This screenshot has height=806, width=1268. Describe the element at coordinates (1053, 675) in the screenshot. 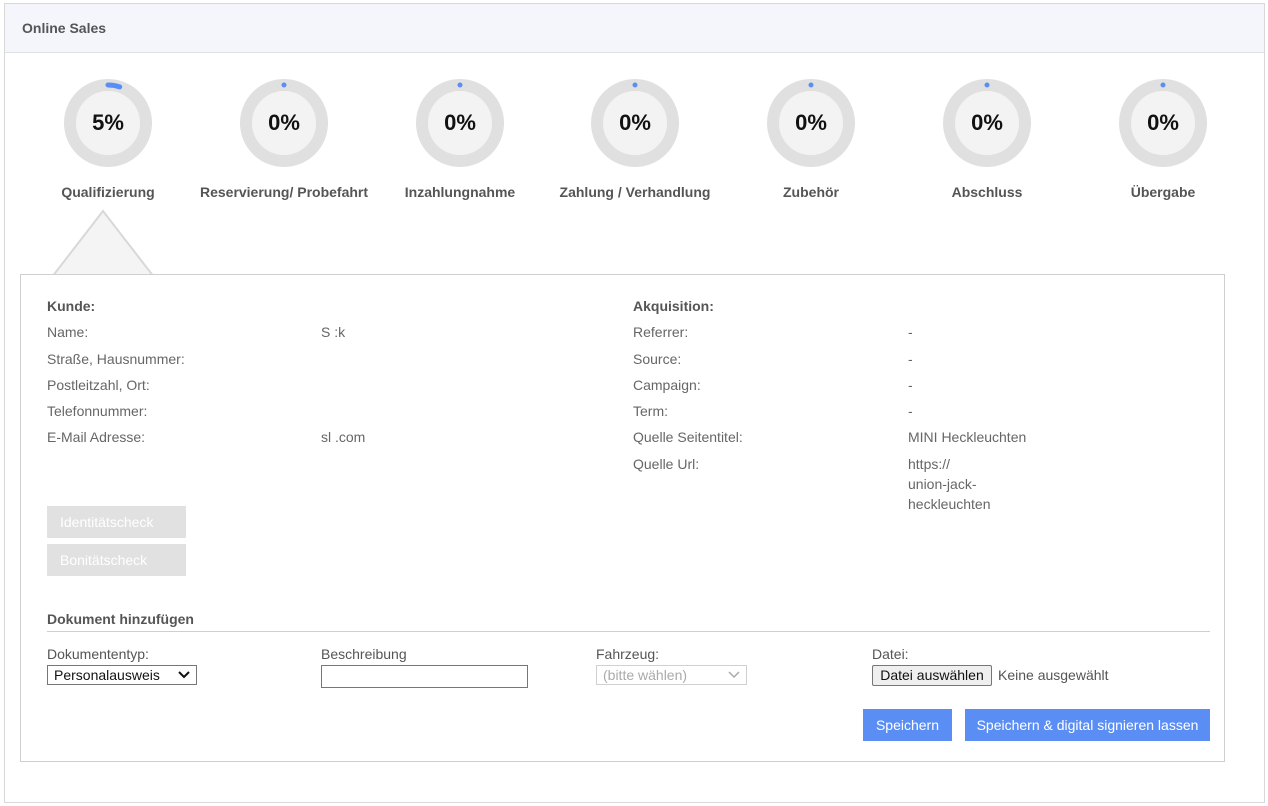

I see `file-status: Keine ausgewählt` at that location.